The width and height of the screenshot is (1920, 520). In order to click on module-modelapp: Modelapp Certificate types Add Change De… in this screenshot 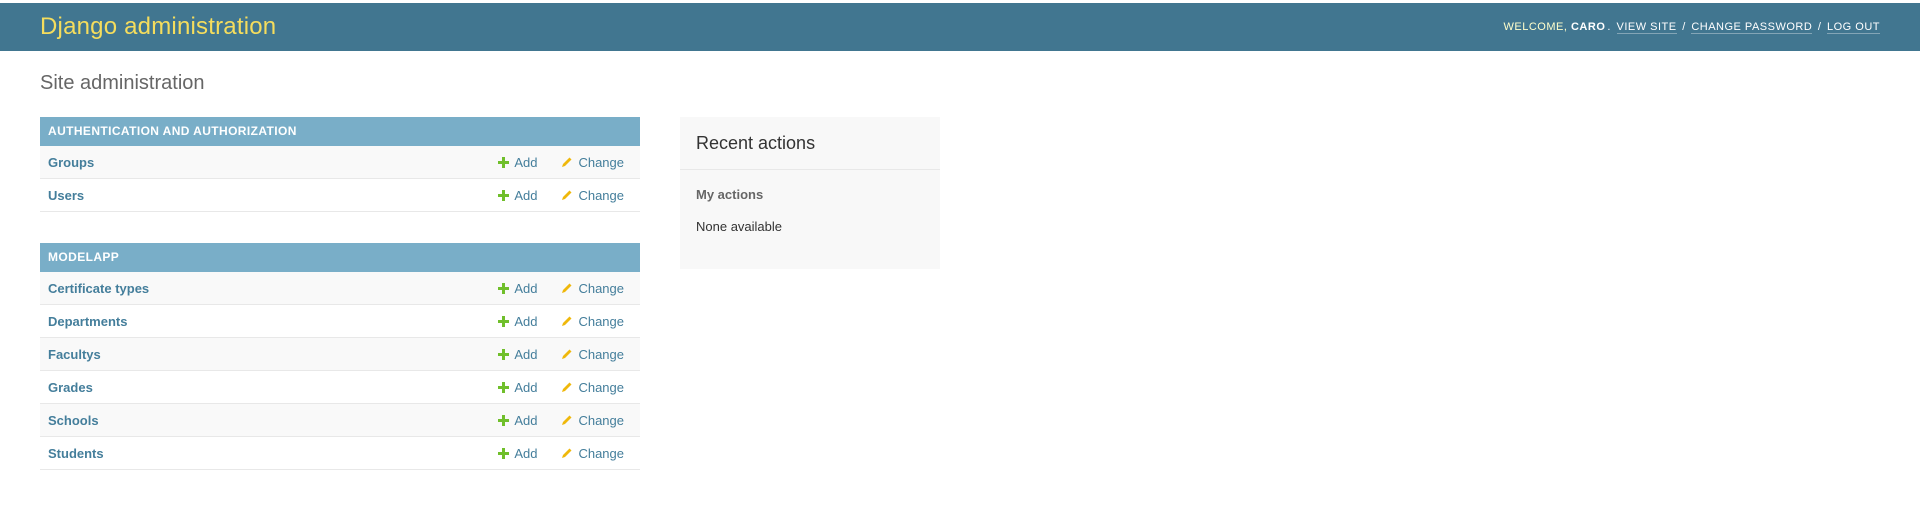, I will do `click(340, 356)`.